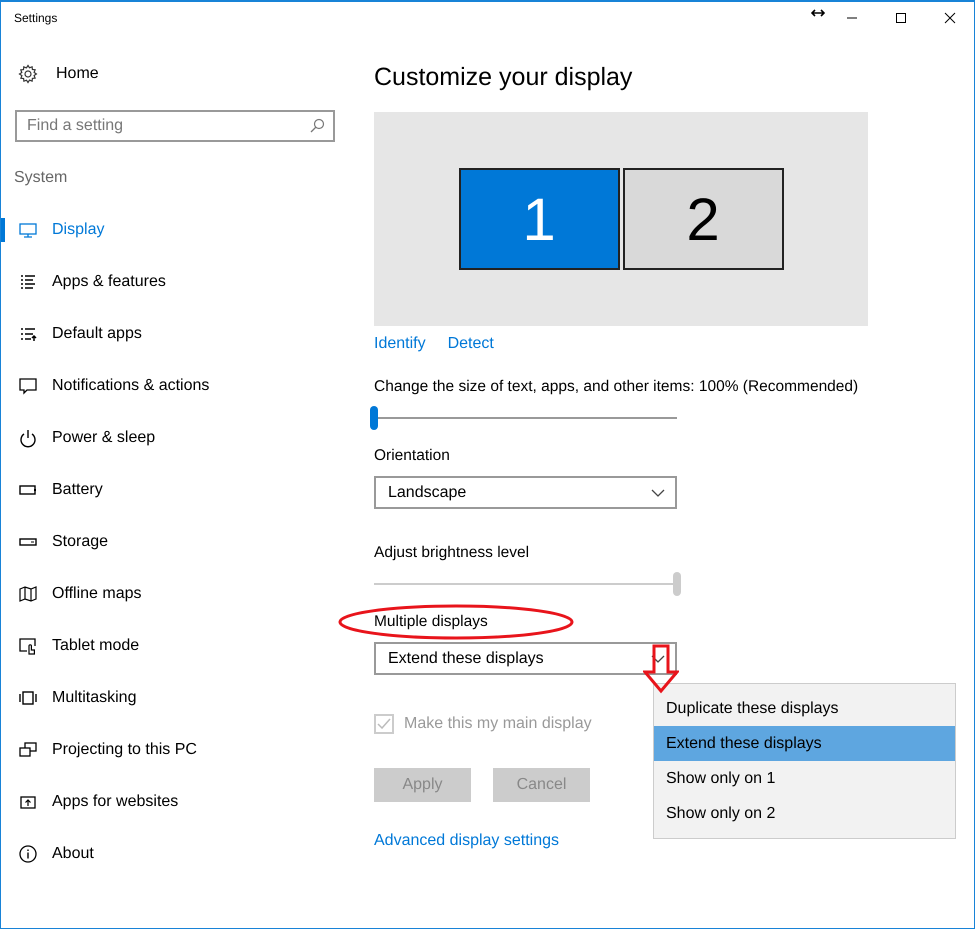 The height and width of the screenshot is (929, 975). I want to click on search-field: Find a setting, so click(175, 126).